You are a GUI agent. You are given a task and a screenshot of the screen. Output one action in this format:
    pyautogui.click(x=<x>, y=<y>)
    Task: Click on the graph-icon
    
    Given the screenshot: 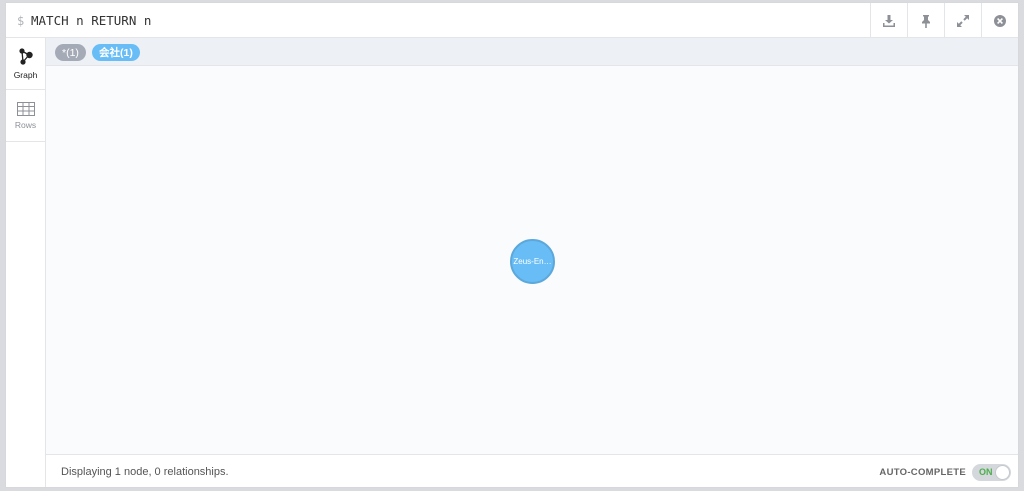 What is the action you would take?
    pyautogui.click(x=25, y=56)
    